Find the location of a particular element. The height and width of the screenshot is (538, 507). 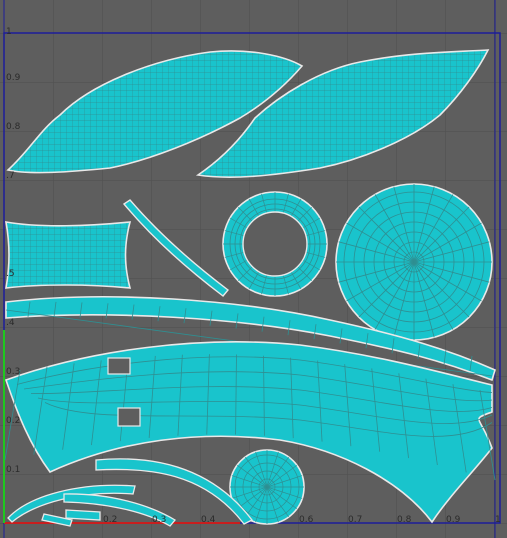

disc-shell-large is located at coordinates (414, 262).